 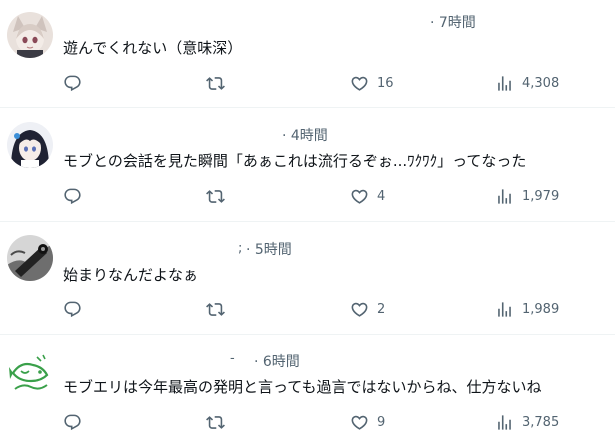 I want to click on views-button: 1,979, so click(x=527, y=196).